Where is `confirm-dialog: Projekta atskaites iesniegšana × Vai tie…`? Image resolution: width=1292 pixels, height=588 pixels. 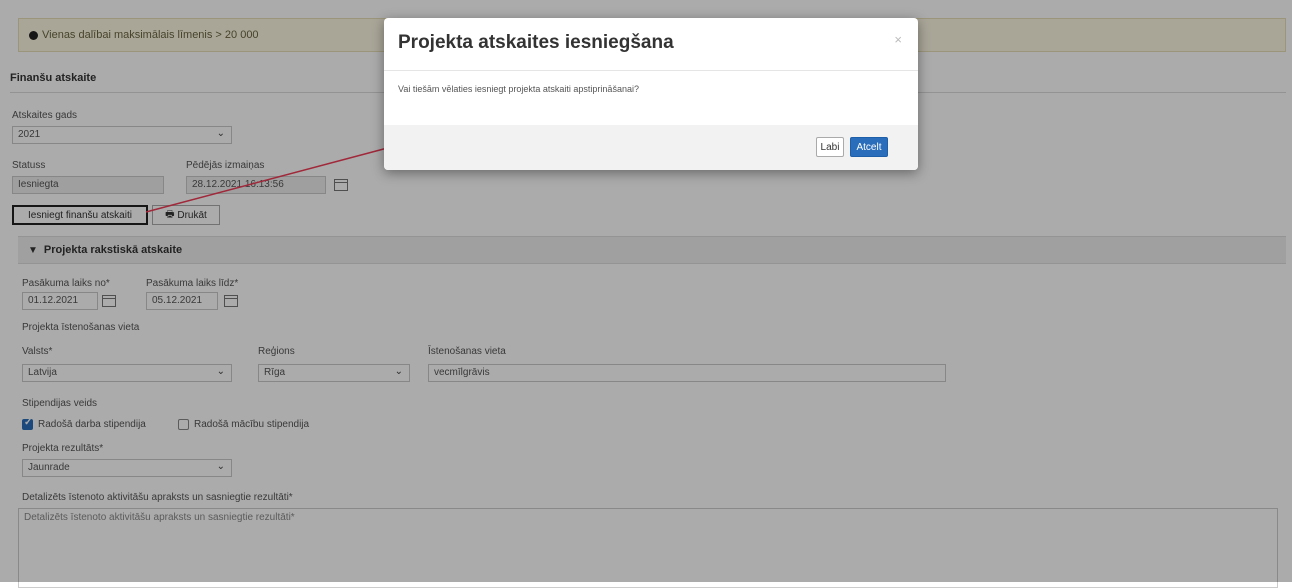 confirm-dialog: Projekta atskaites iesniegšana × Vai tie… is located at coordinates (651, 94).